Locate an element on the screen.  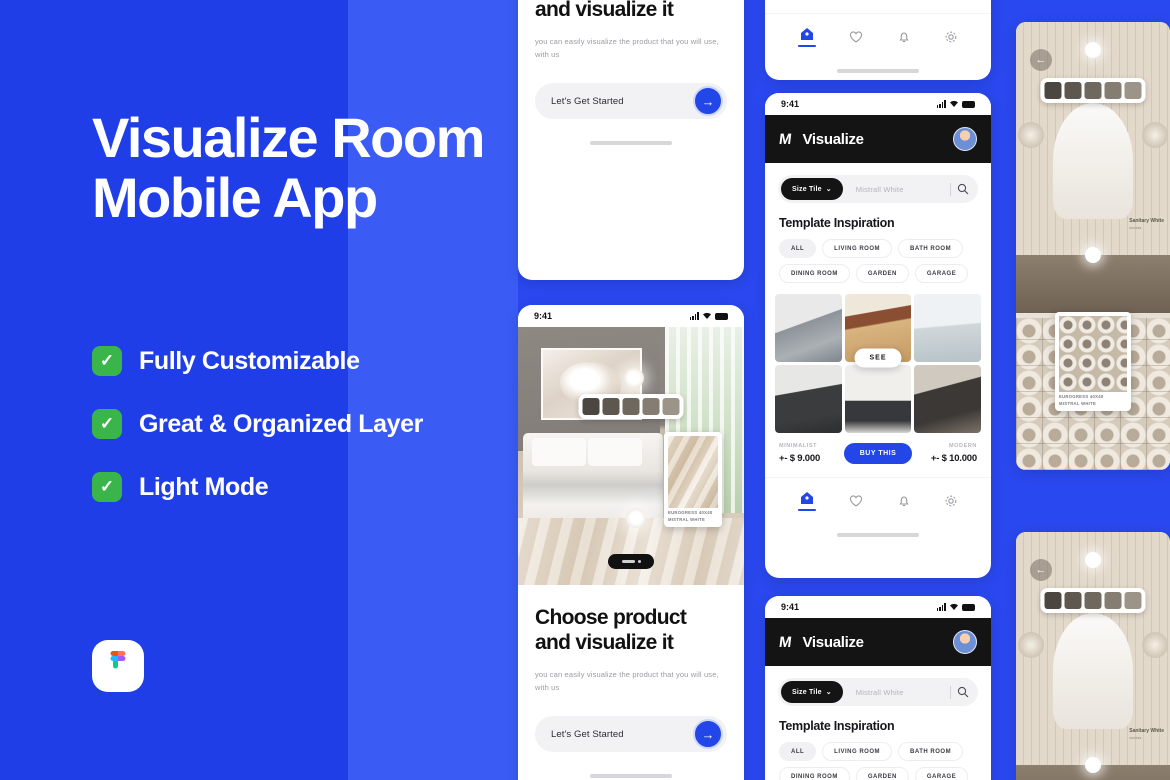
right-product-price: +- $ 10.000 is located at coordinates (953, 458).